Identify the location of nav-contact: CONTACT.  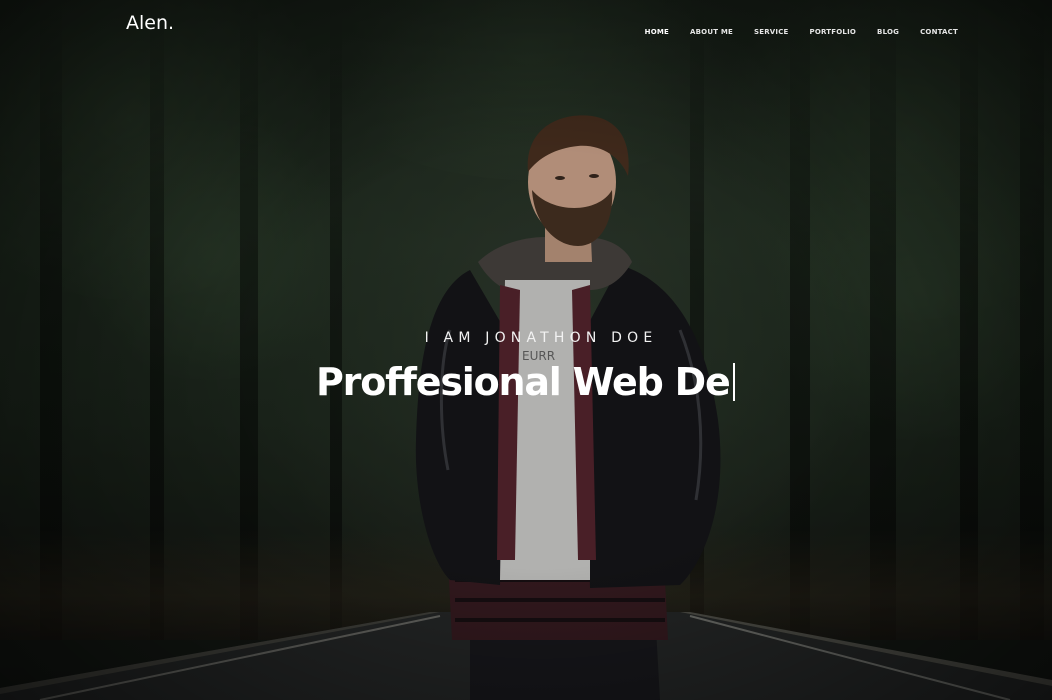
(939, 32).